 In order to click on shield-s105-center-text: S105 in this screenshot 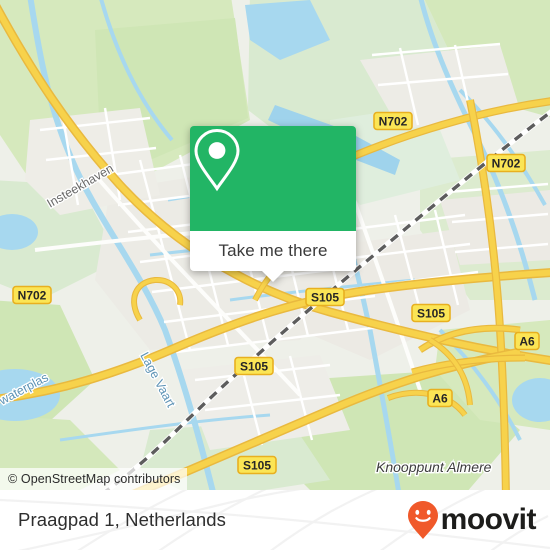, I will do `click(325, 298)`.